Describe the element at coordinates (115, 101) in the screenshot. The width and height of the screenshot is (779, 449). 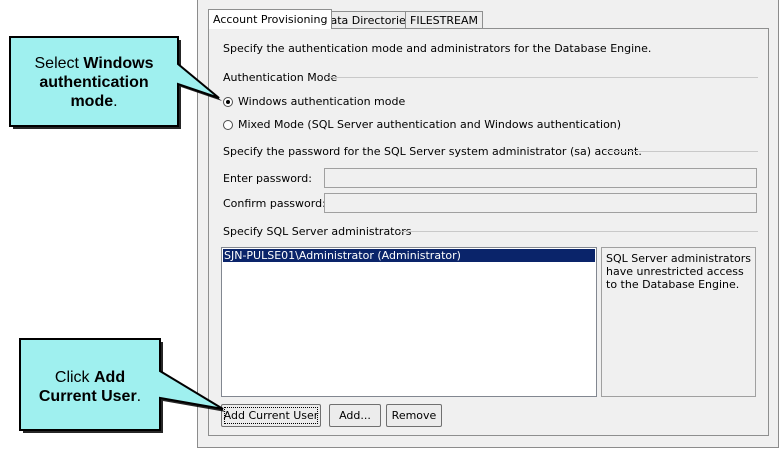
I see `callout-windows-suffix: .` at that location.